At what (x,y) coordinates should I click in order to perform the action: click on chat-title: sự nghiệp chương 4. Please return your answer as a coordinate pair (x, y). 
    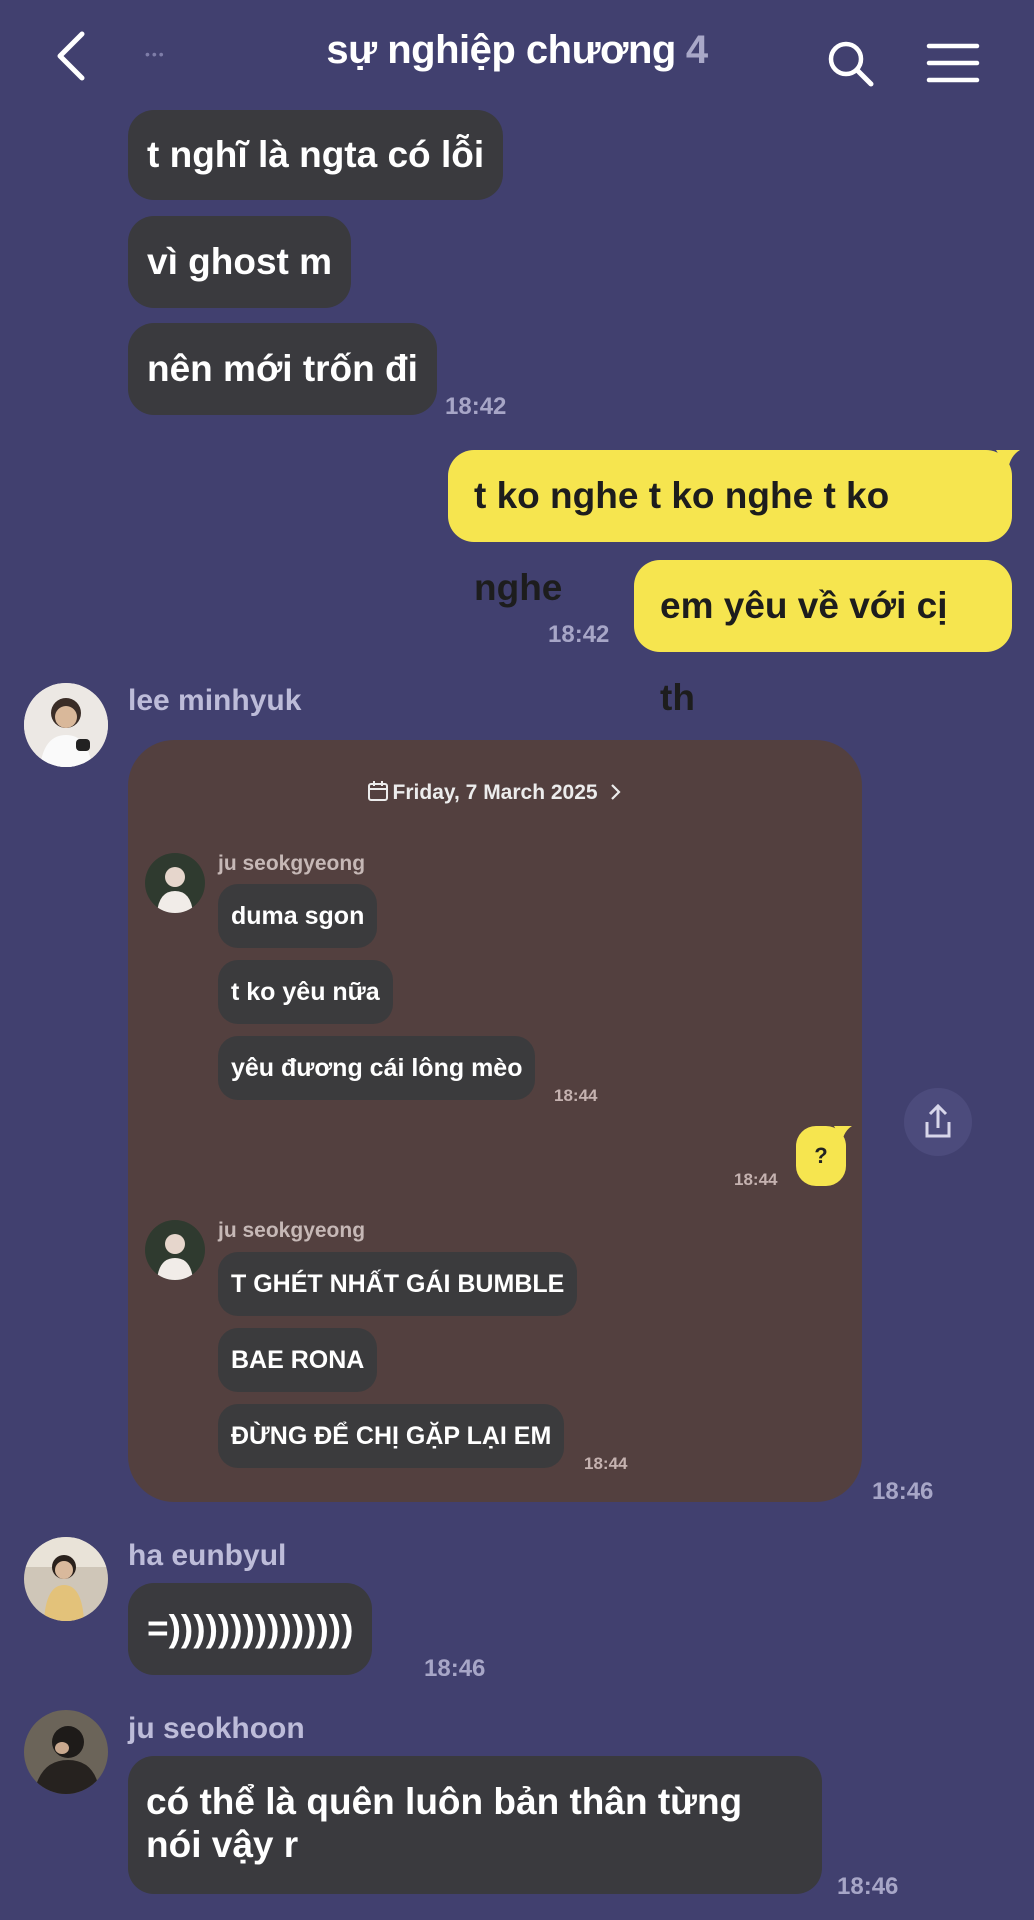
    Looking at the image, I should click on (517, 50).